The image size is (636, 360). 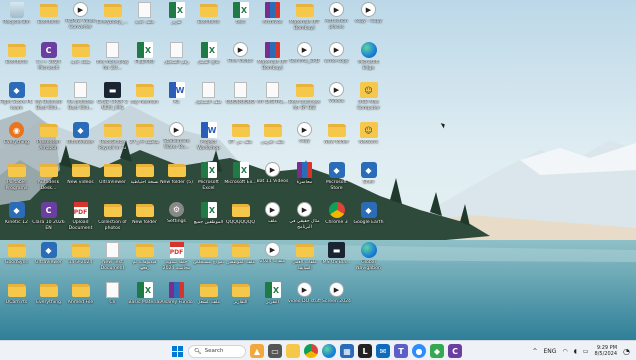 I want to click on desktop-icon: Everything, so click(x=48, y=302).